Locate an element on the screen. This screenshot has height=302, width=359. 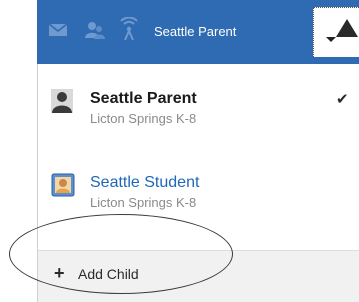
add-child-label: Add Child is located at coordinates (108, 274).